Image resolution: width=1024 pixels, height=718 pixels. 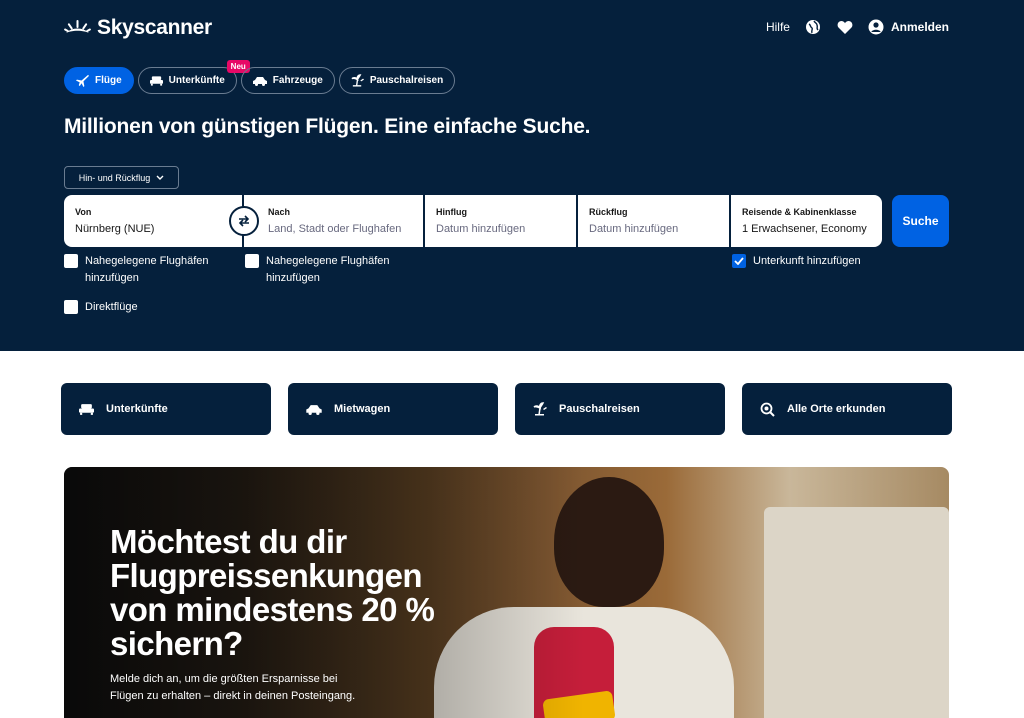 I want to click on swap-airports-button, so click(x=244, y=221).